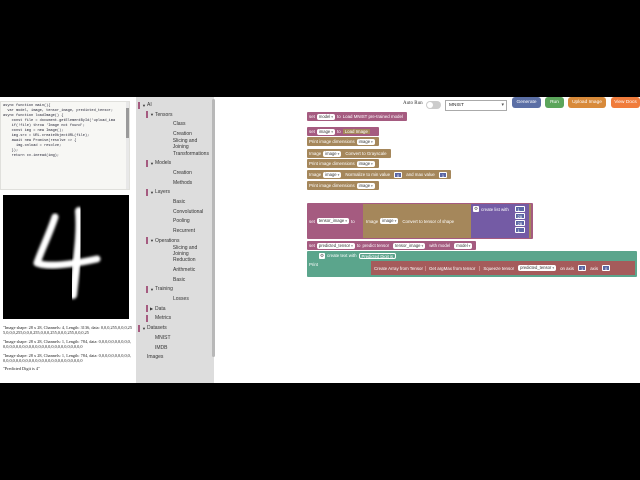 This screenshot has width=640, height=480. What do you see at coordinates (587, 102) in the screenshot?
I see `upload-image-button: Upload Image` at bounding box center [587, 102].